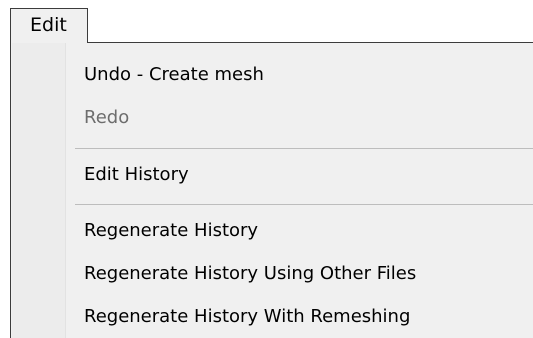 This screenshot has width=533, height=338. Describe the element at coordinates (39, 190) in the screenshot. I see `menu-icon-gutter` at that location.